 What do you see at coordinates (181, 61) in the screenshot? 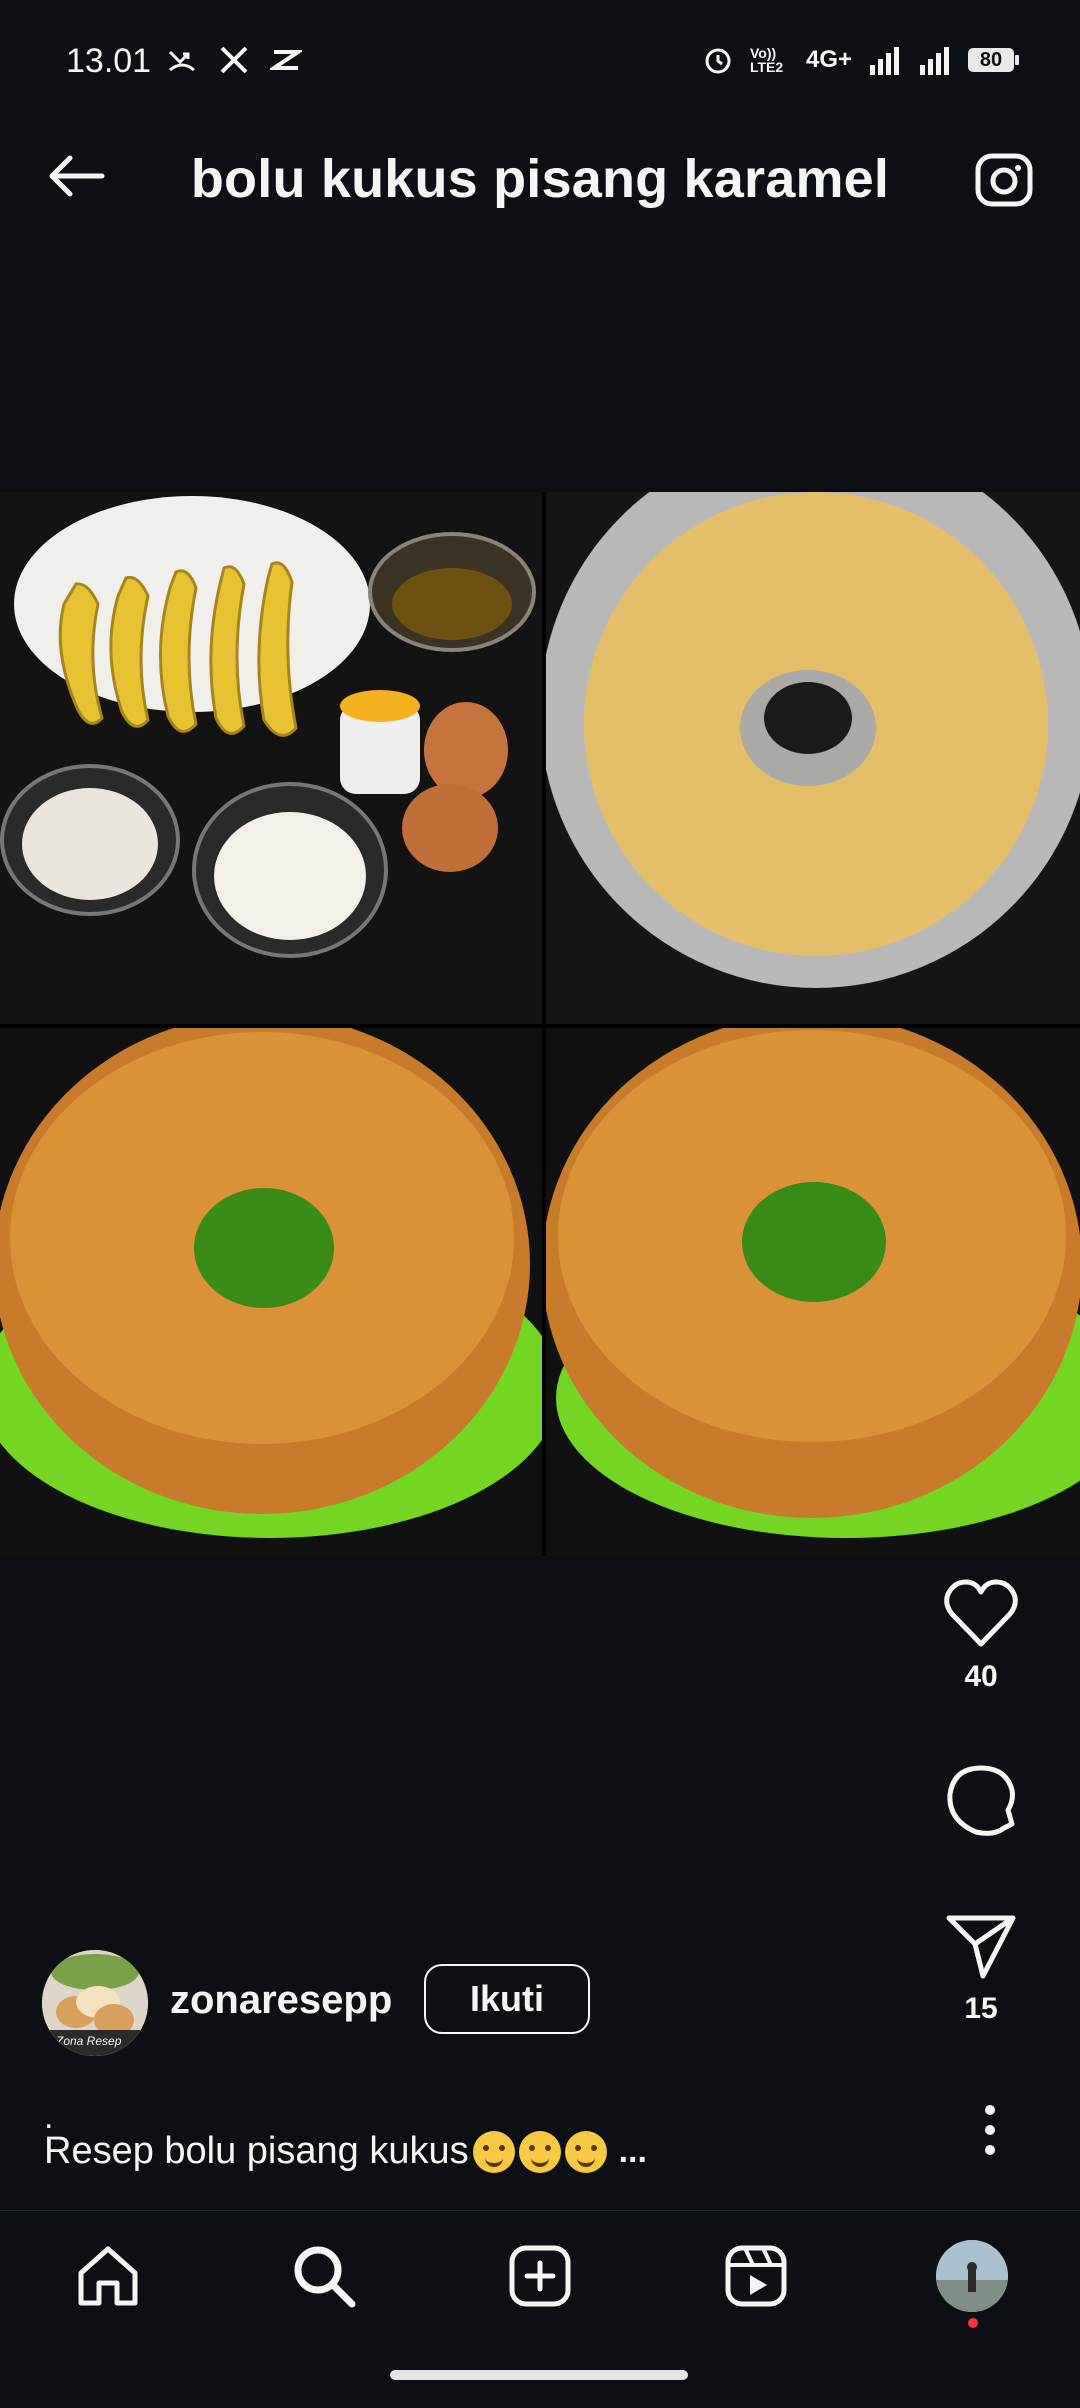
I see `missed-call-icon` at bounding box center [181, 61].